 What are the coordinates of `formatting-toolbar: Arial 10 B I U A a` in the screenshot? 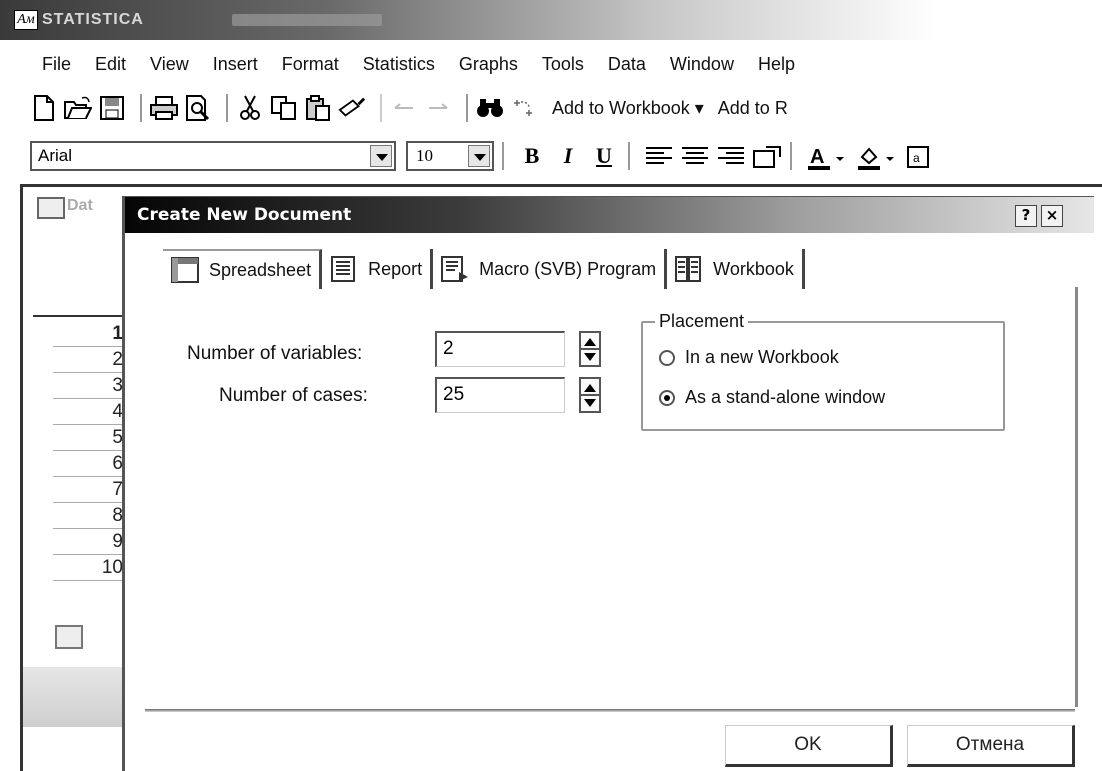 It's located at (566, 156).